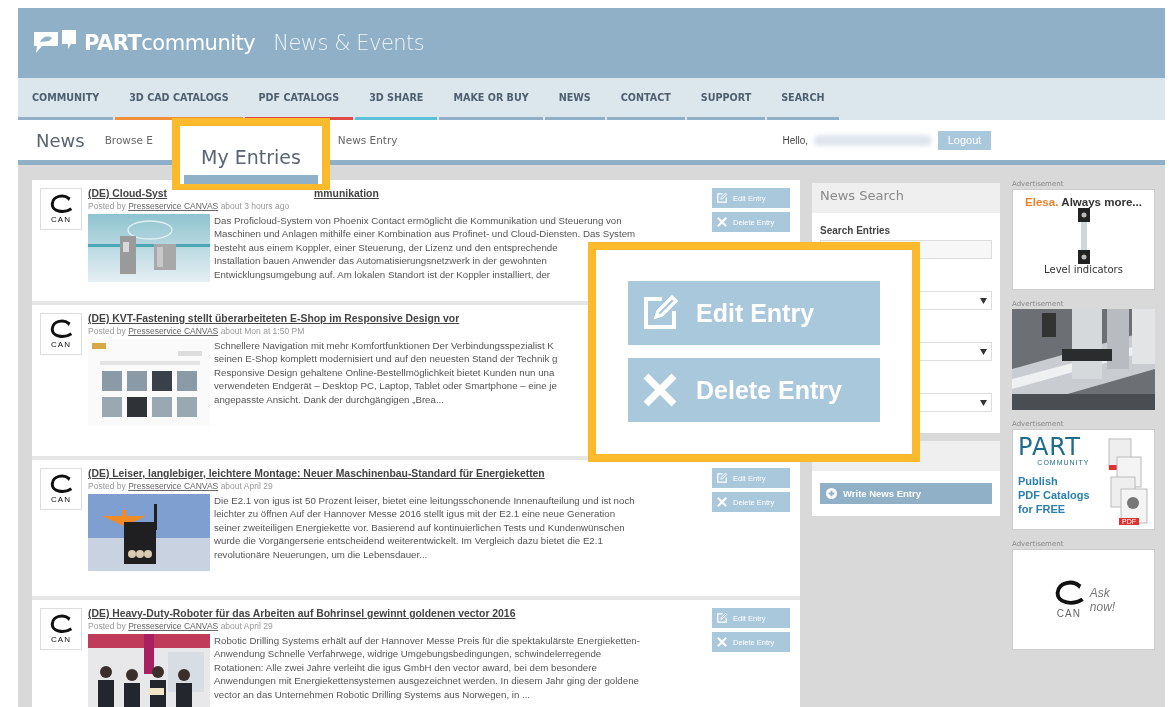 This screenshot has width=1169, height=707. Describe the element at coordinates (128, 193) in the screenshot. I see `entry-title: (DE) Cloud-Syst` at that location.